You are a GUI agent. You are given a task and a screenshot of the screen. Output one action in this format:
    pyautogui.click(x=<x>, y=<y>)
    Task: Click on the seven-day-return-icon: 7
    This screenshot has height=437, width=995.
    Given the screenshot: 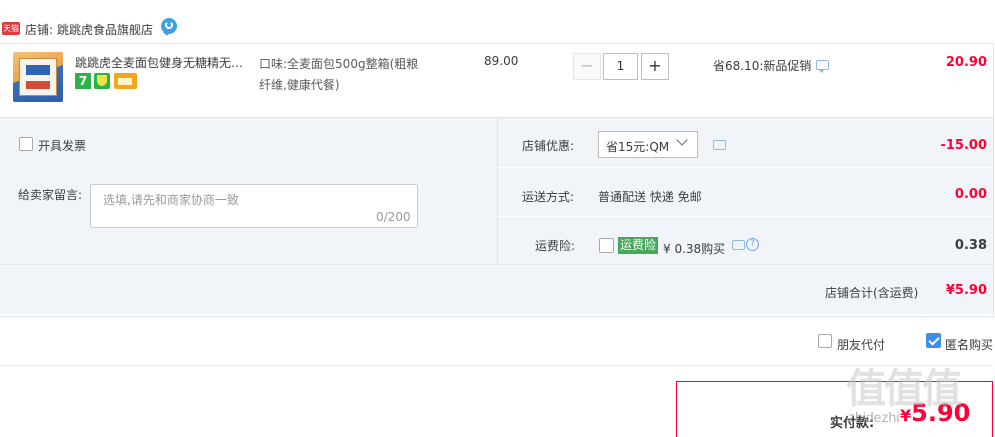 What is the action you would take?
    pyautogui.click(x=83, y=81)
    